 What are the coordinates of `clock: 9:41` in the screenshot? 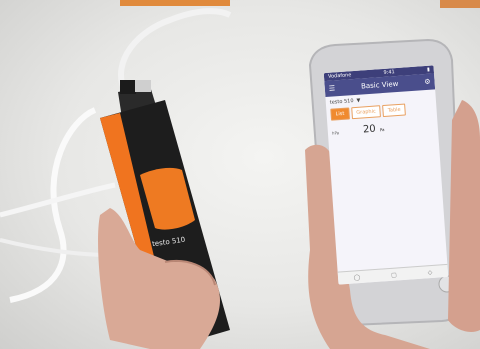 It's located at (389, 72).